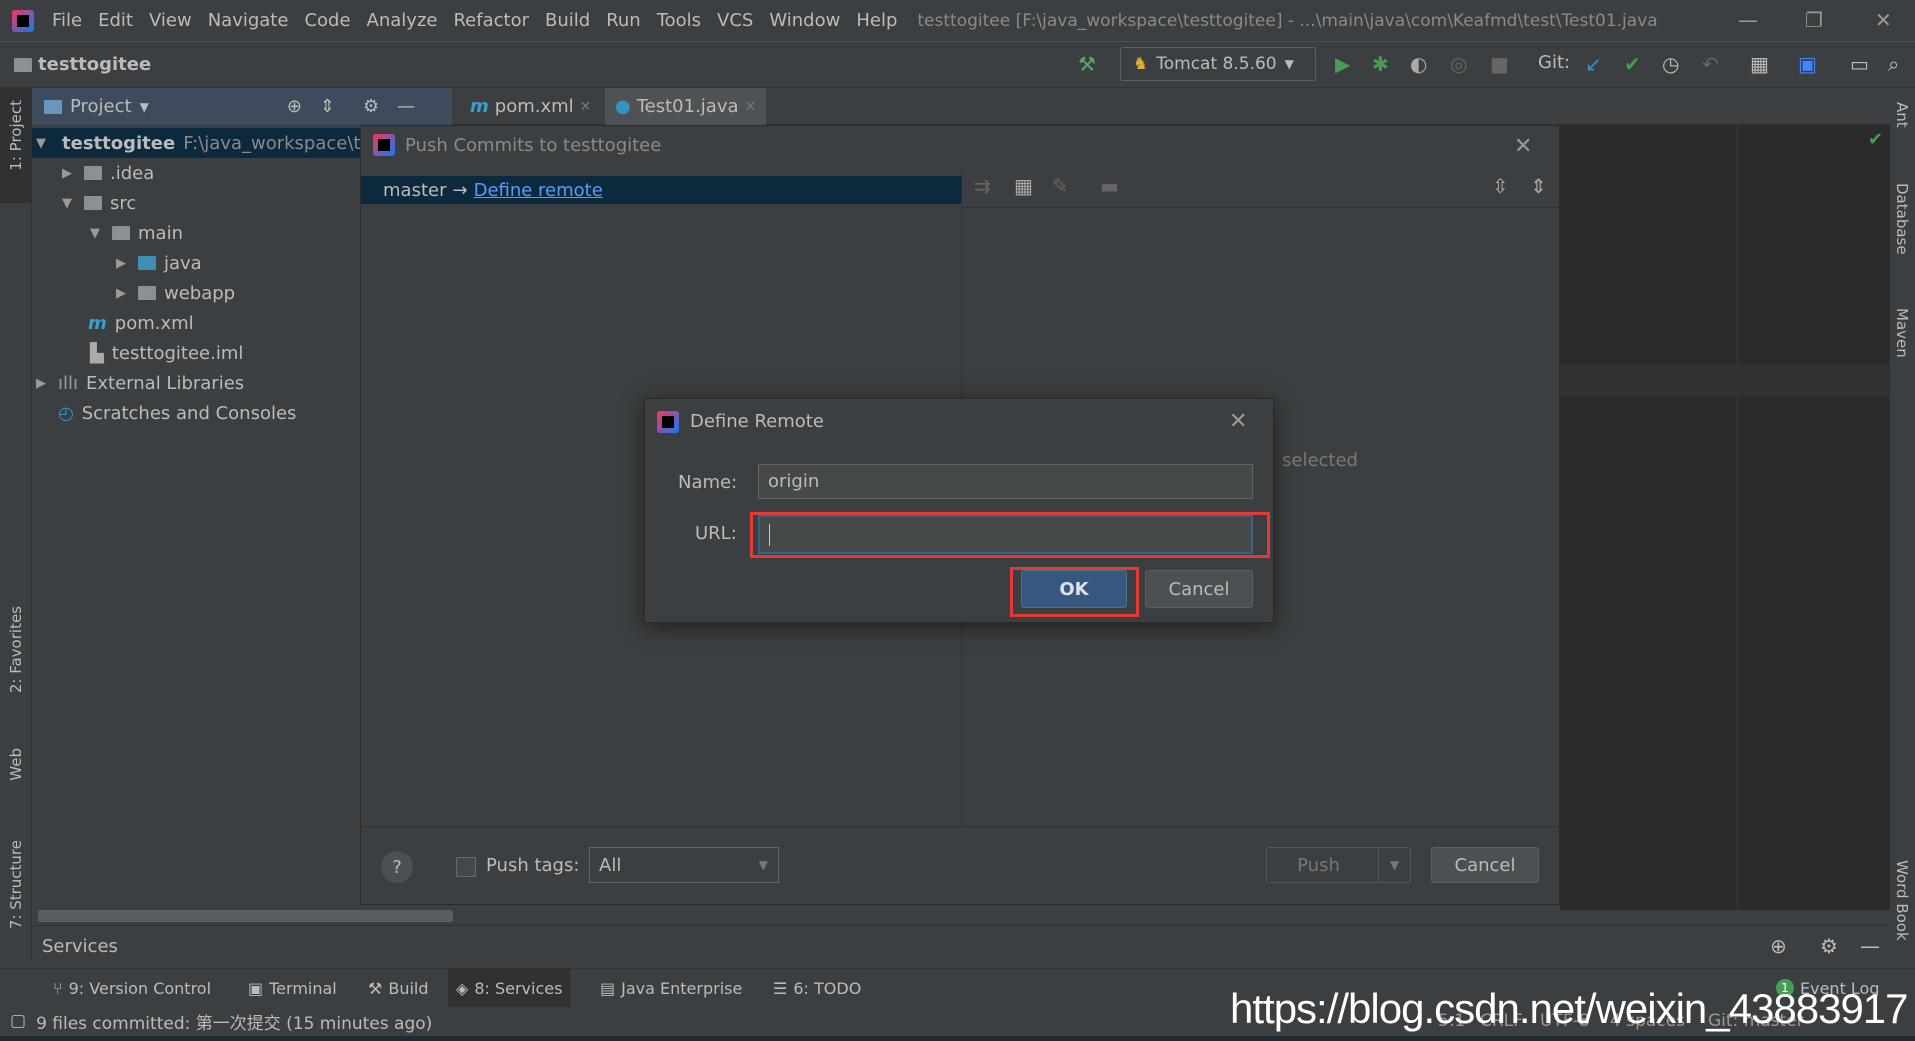 Image resolution: width=1915 pixels, height=1041 pixels. Describe the element at coordinates (686, 106) in the screenshot. I see `tab-test01-java: ● Test01.java ✕` at that location.